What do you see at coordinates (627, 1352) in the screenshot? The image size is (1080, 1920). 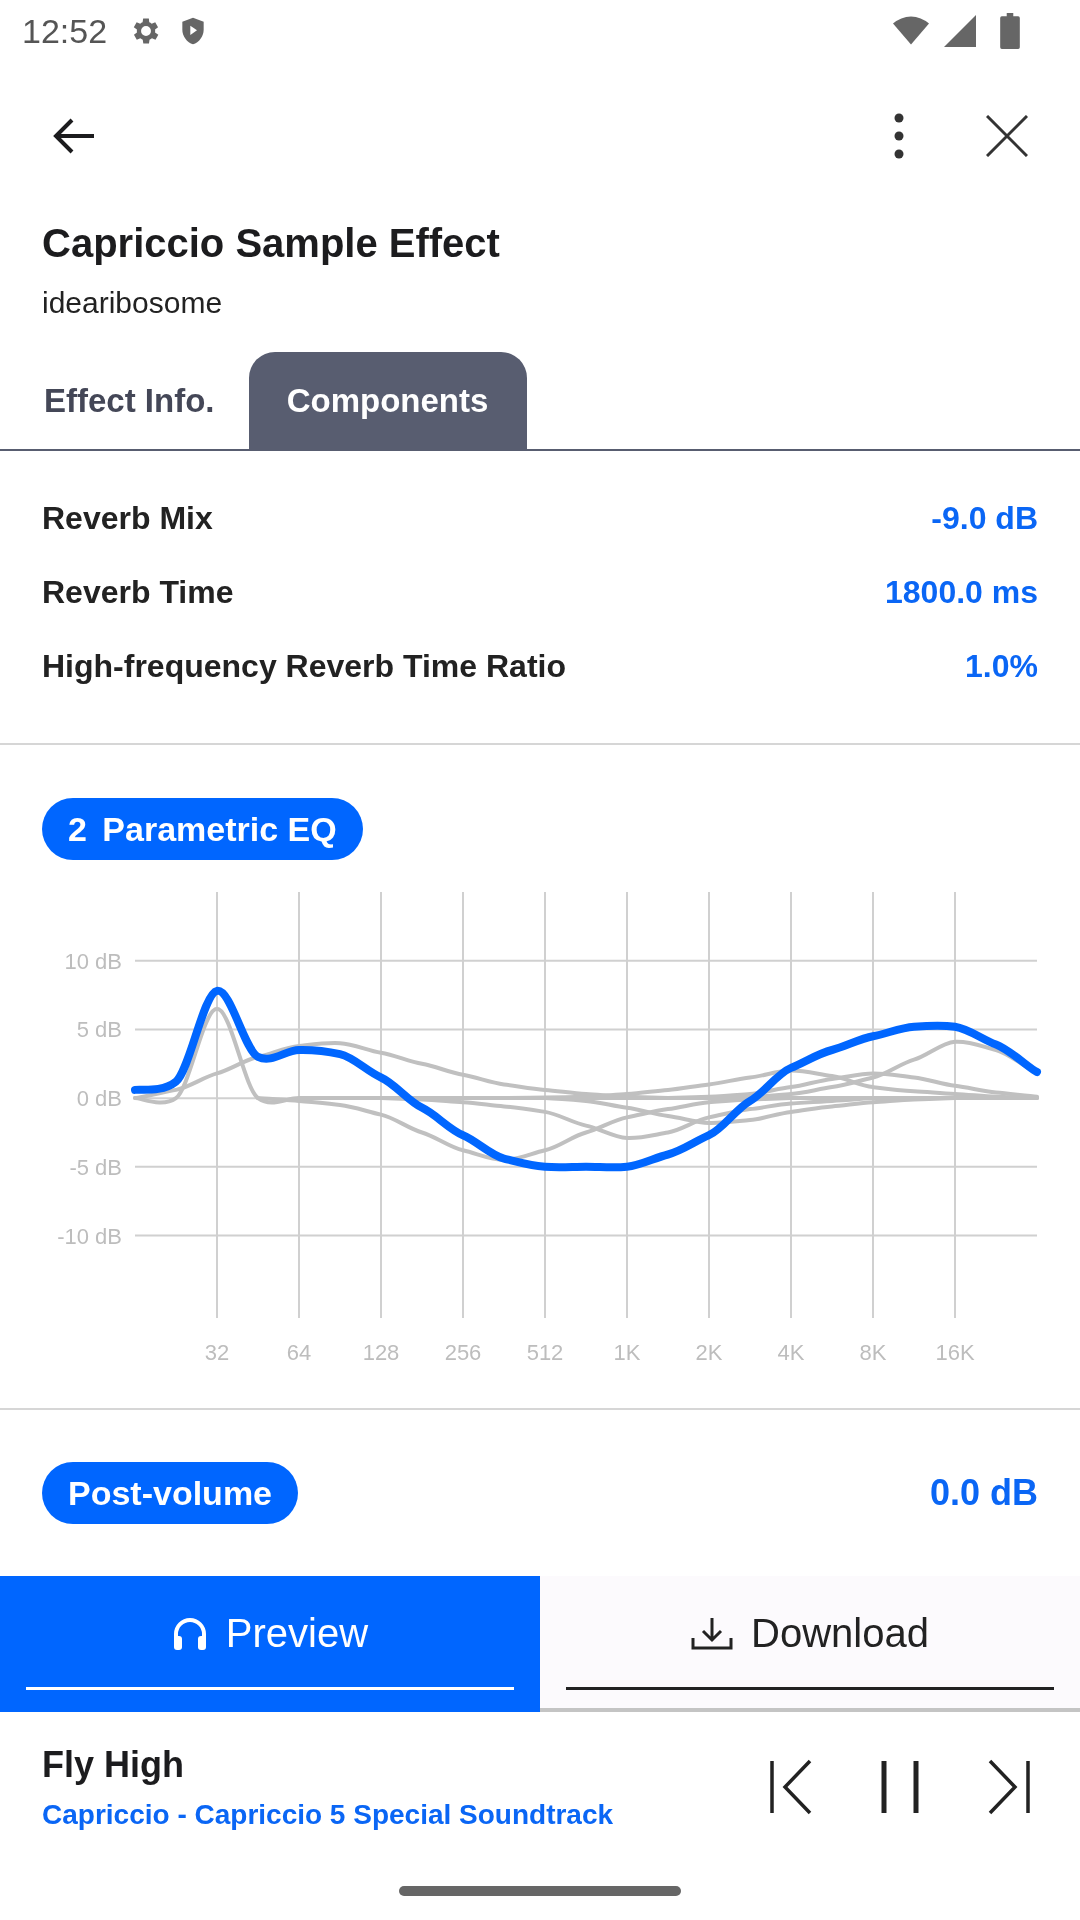 I see `axis-label: 1K` at bounding box center [627, 1352].